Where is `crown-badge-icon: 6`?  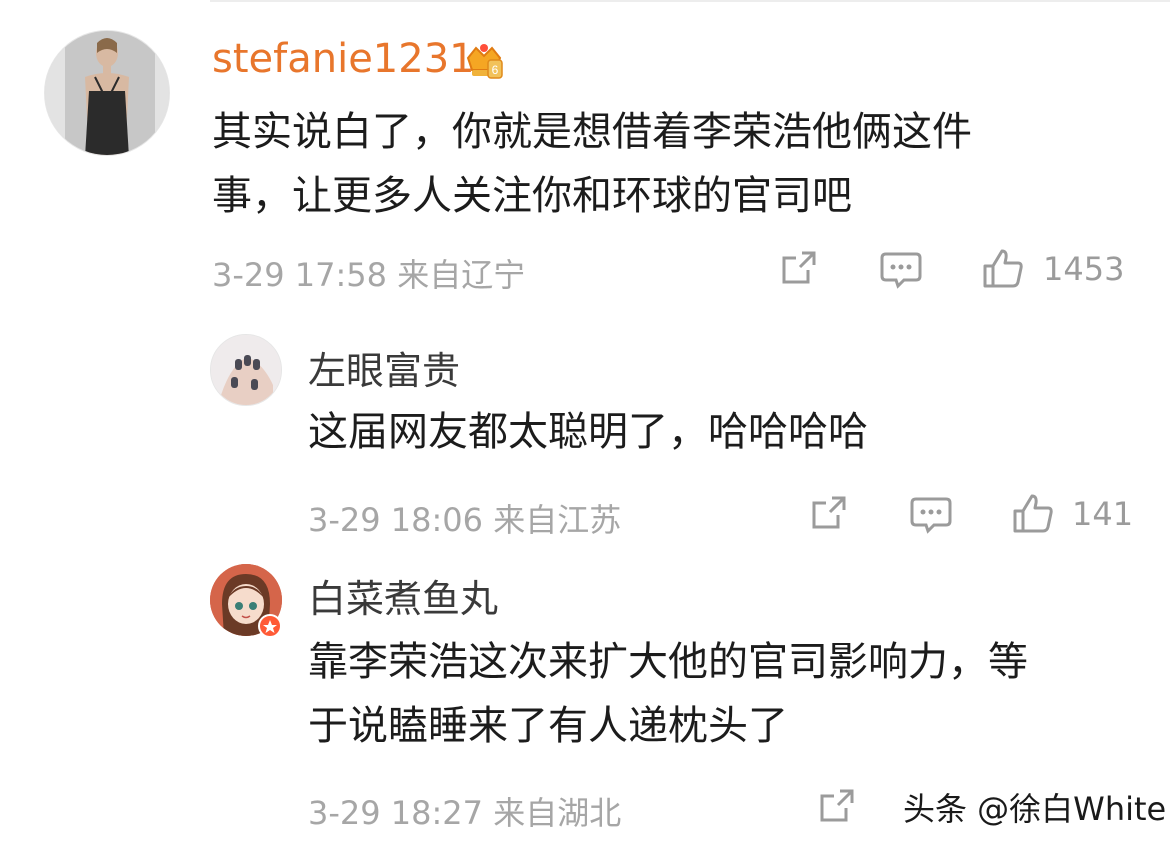
crown-badge-icon: 6 is located at coordinates (484, 62).